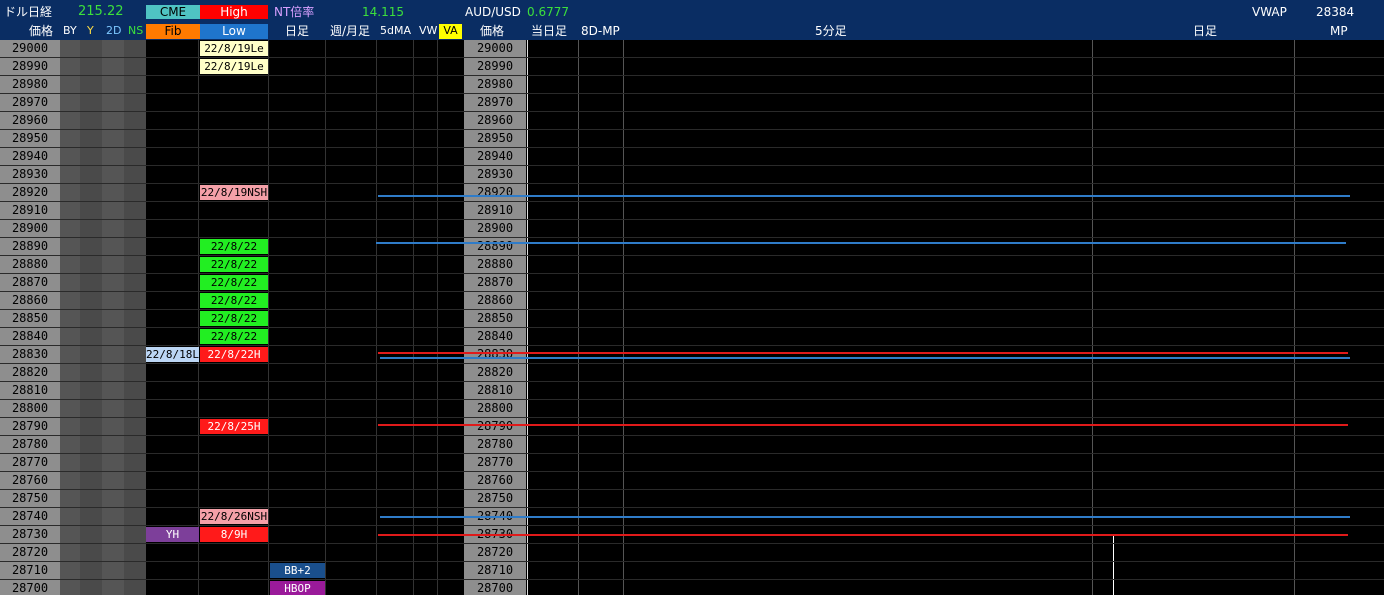  What do you see at coordinates (172, 534) in the screenshot?
I see `fib-marker-28730: YH` at bounding box center [172, 534].